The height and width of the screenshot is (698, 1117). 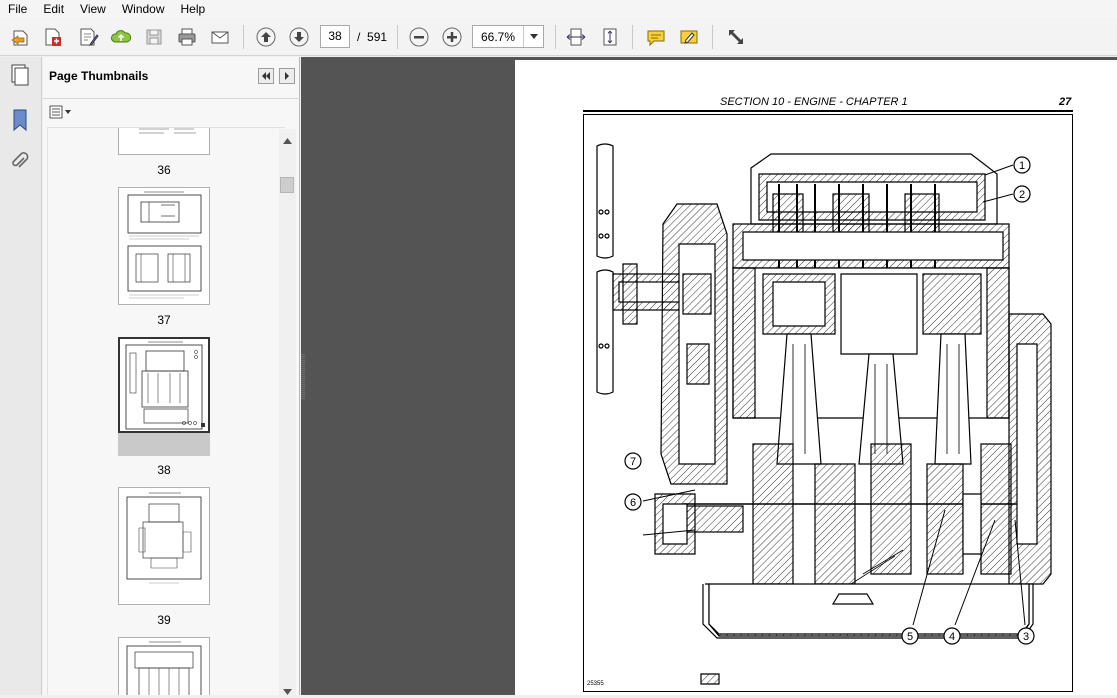 I want to click on thumbnail-page-selected, so click(x=164, y=385).